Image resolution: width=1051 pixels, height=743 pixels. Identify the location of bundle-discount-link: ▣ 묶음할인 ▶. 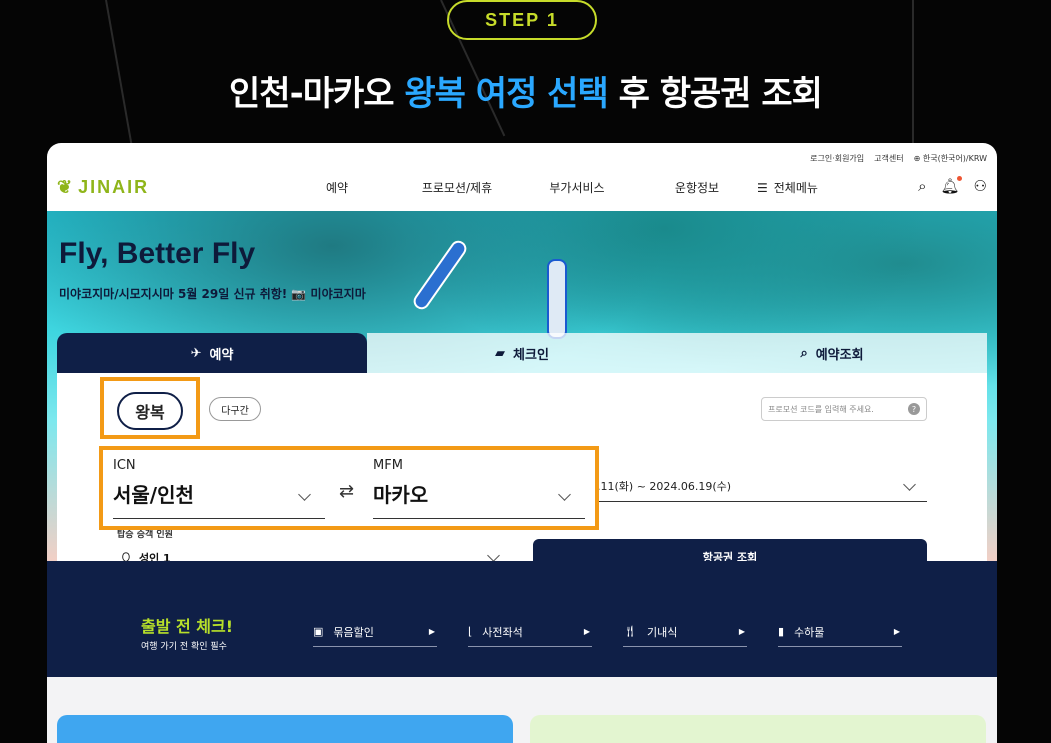
(375, 632).